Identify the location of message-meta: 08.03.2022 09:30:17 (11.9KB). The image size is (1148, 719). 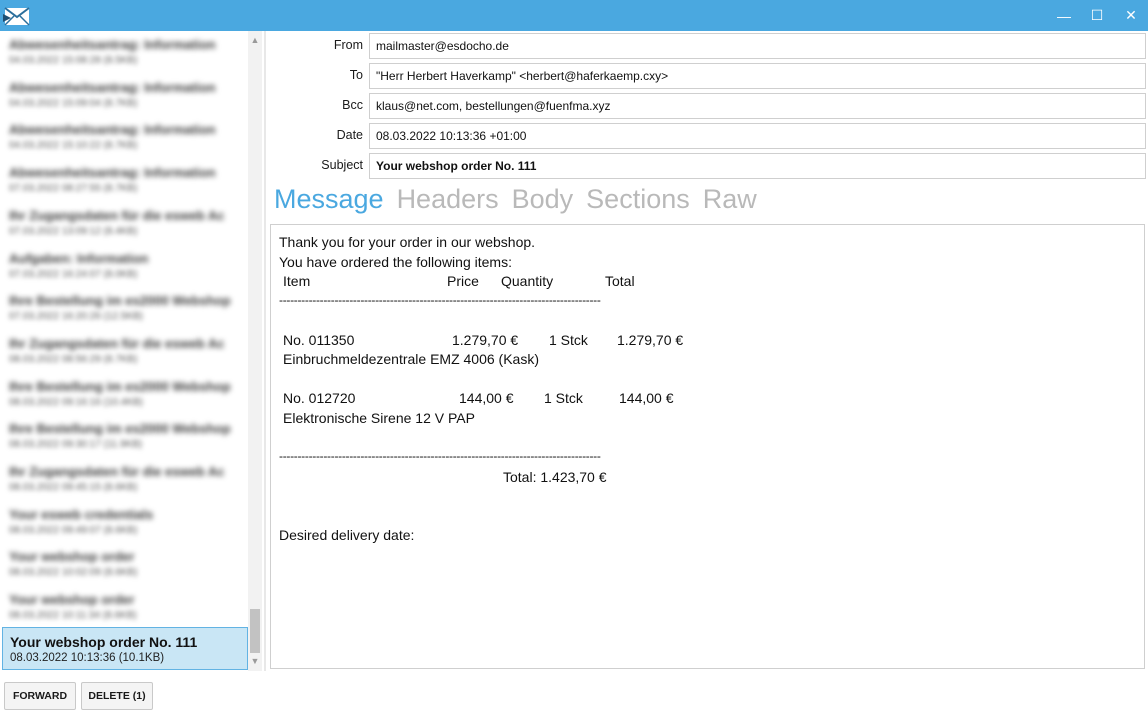
(76, 445).